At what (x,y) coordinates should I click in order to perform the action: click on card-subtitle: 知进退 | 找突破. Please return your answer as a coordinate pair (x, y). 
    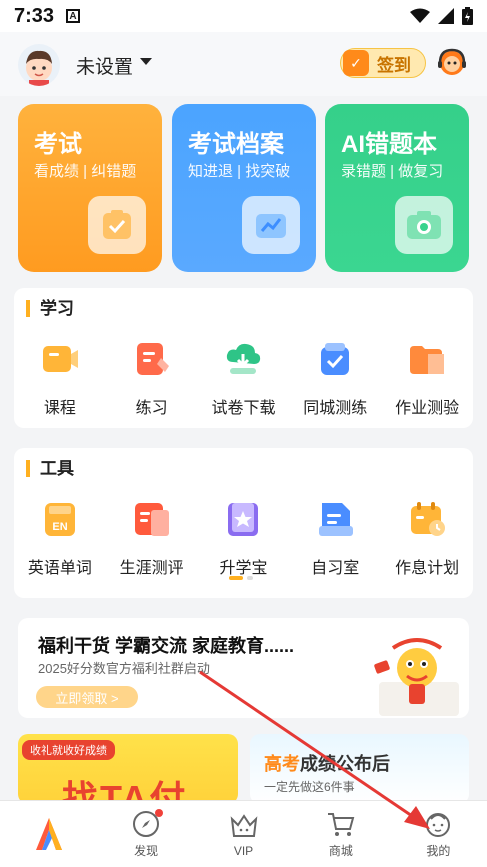
    Looking at the image, I should click on (239, 171).